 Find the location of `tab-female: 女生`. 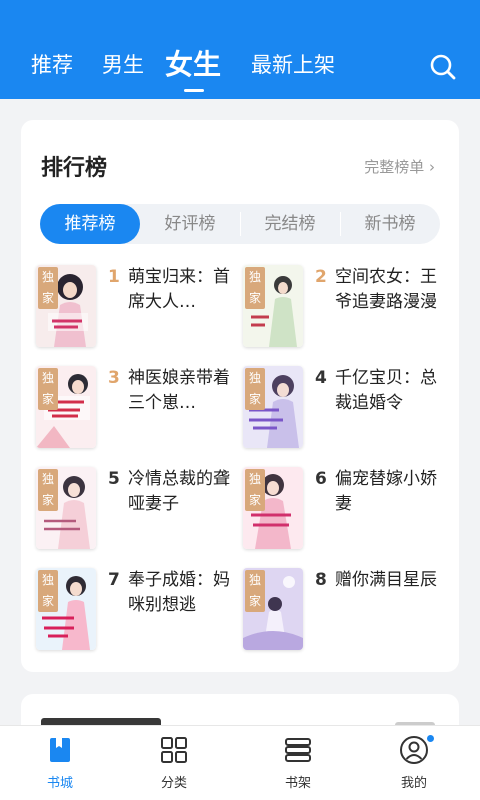

tab-female: 女生 is located at coordinates (193, 65).